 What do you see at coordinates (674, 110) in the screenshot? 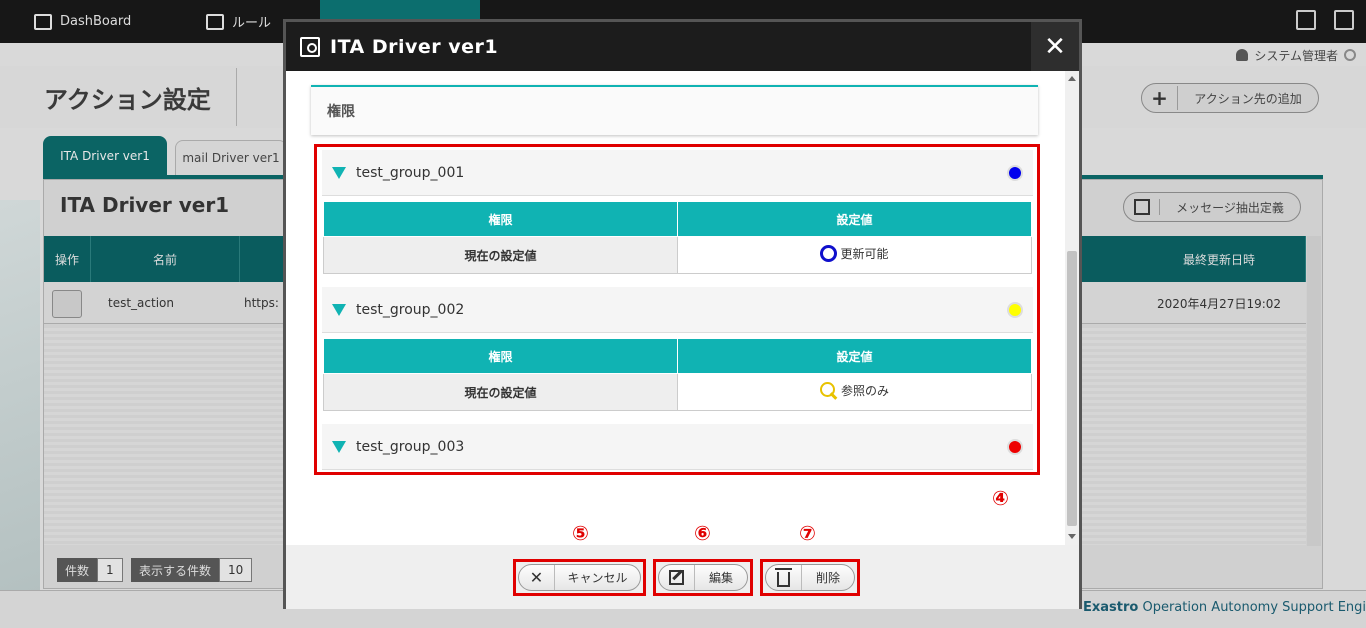
I see `permission-section-title: 権限` at bounding box center [674, 110].